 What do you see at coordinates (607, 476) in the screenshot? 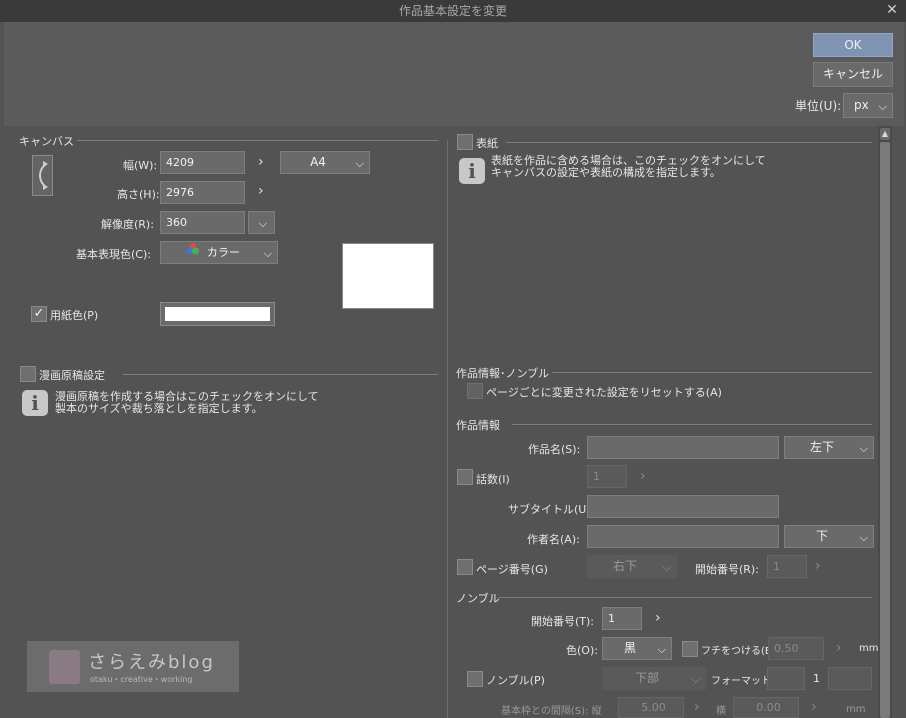
I see `episode-input: 1` at bounding box center [607, 476].